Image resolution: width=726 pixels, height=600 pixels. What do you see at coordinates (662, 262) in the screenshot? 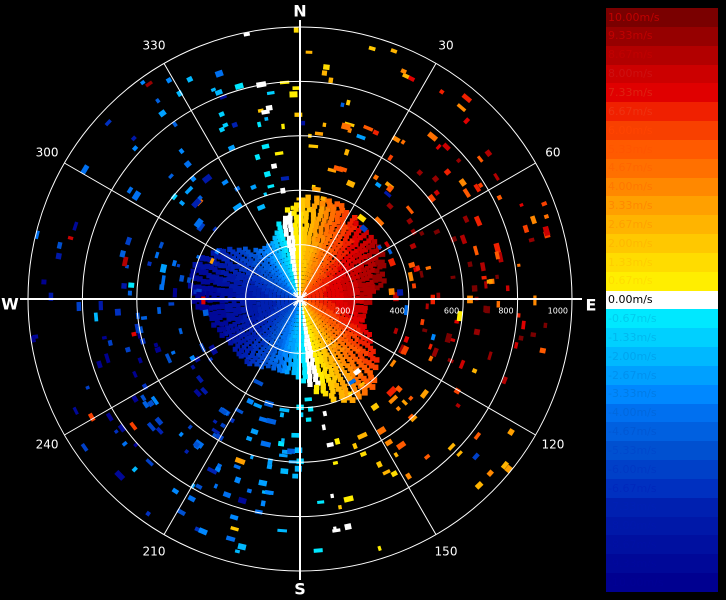
I see `colorbar-cell: 1.33m/s` at bounding box center [662, 262].